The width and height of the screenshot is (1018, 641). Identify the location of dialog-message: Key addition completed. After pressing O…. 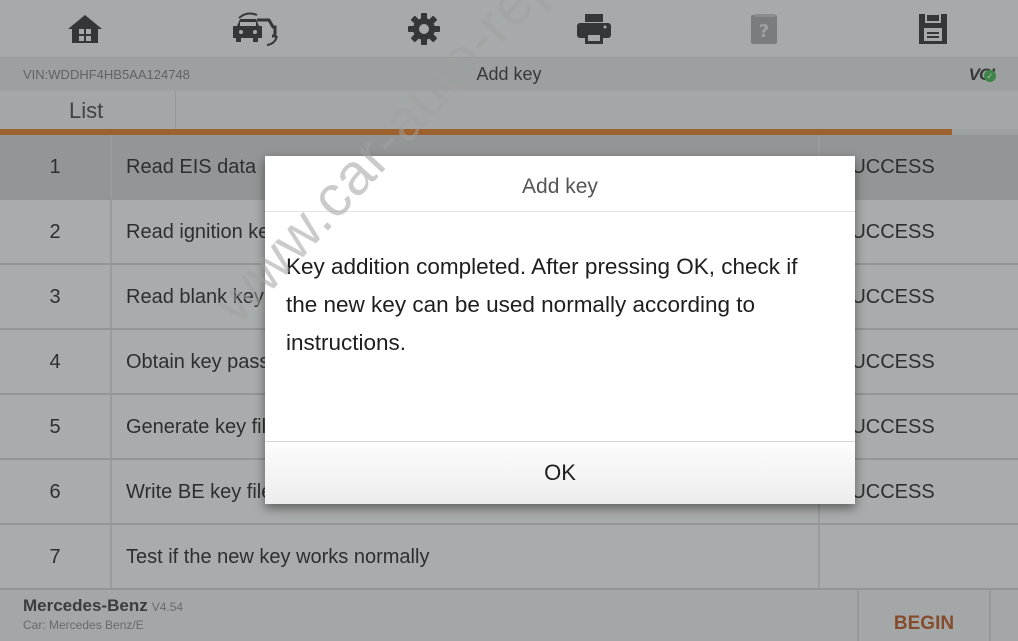
(542, 304).